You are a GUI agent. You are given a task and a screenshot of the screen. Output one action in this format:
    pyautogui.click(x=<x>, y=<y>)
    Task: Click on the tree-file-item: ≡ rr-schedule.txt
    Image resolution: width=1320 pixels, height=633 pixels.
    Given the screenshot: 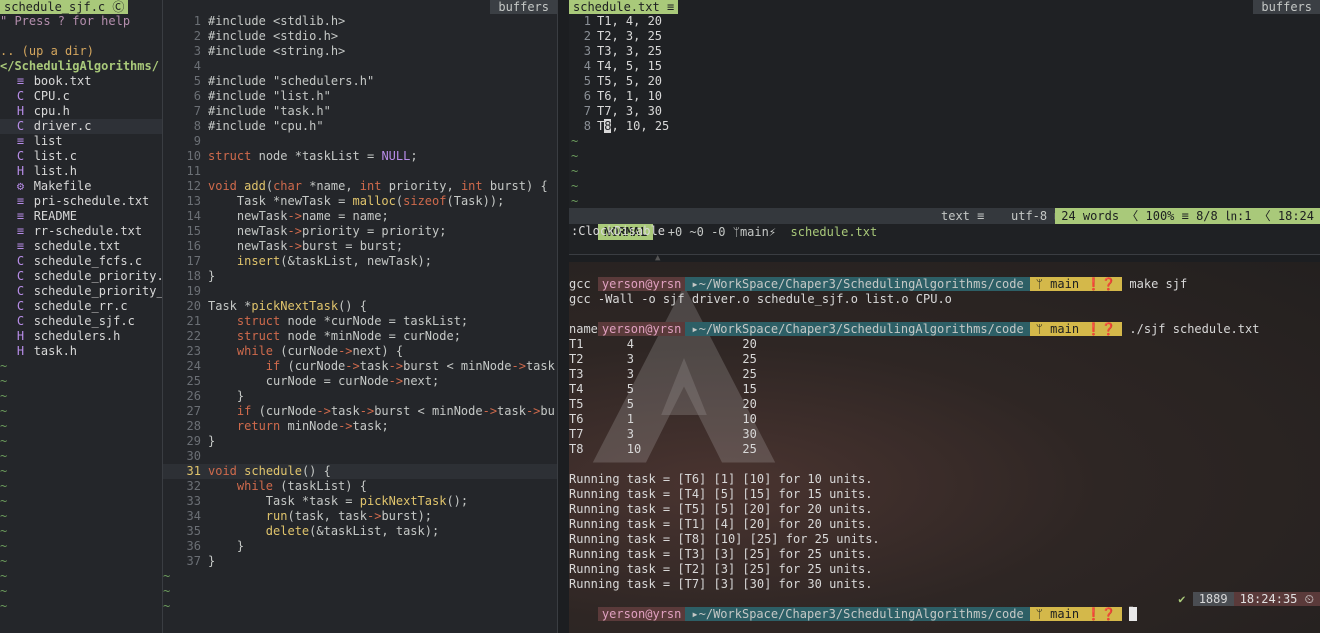 What is the action you would take?
    pyautogui.click(x=81, y=231)
    